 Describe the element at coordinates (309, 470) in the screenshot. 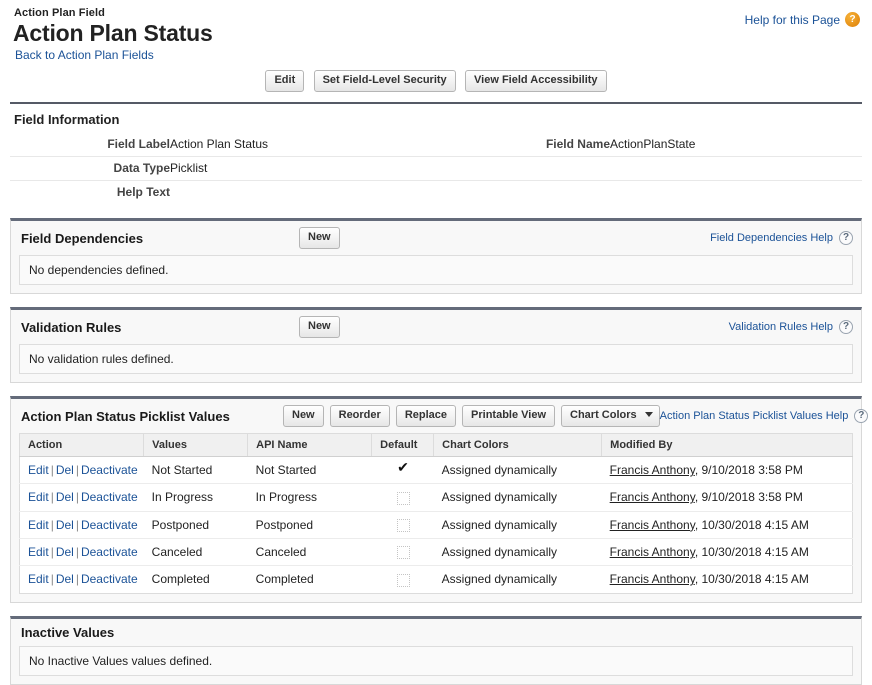

I see `cell-api-name: Not Started` at that location.